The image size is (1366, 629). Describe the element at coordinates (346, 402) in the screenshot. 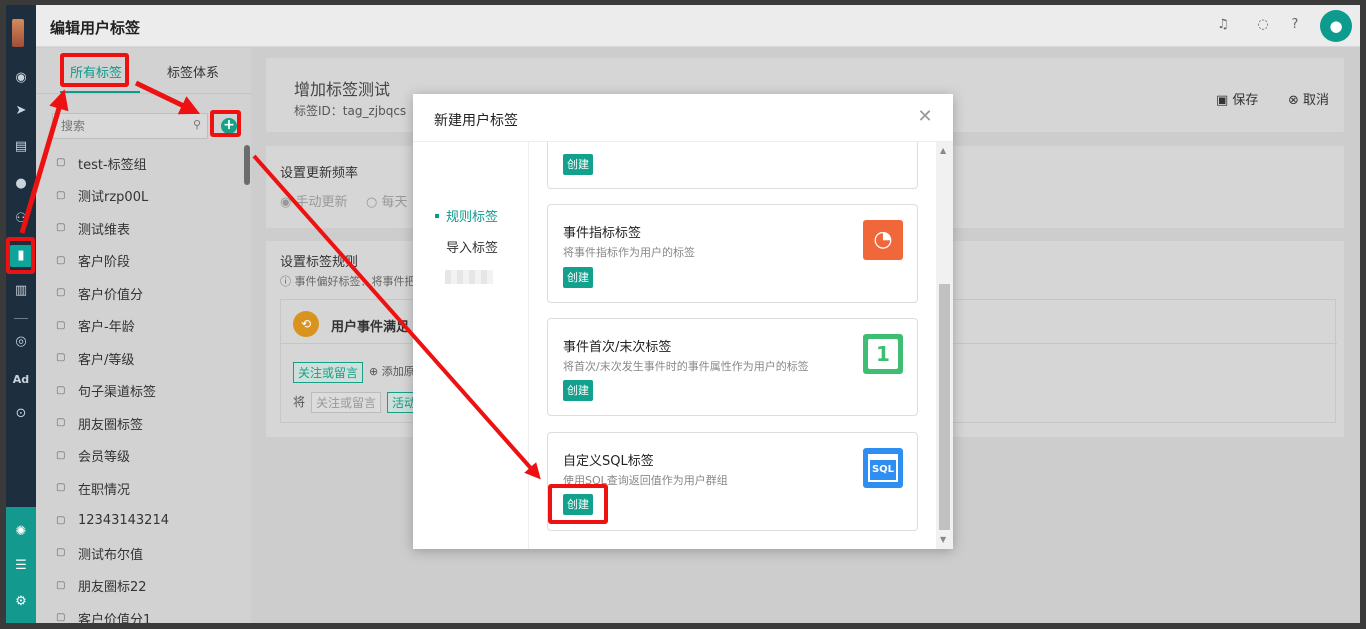

I see `event-chip-disabled: 关注或留言` at that location.